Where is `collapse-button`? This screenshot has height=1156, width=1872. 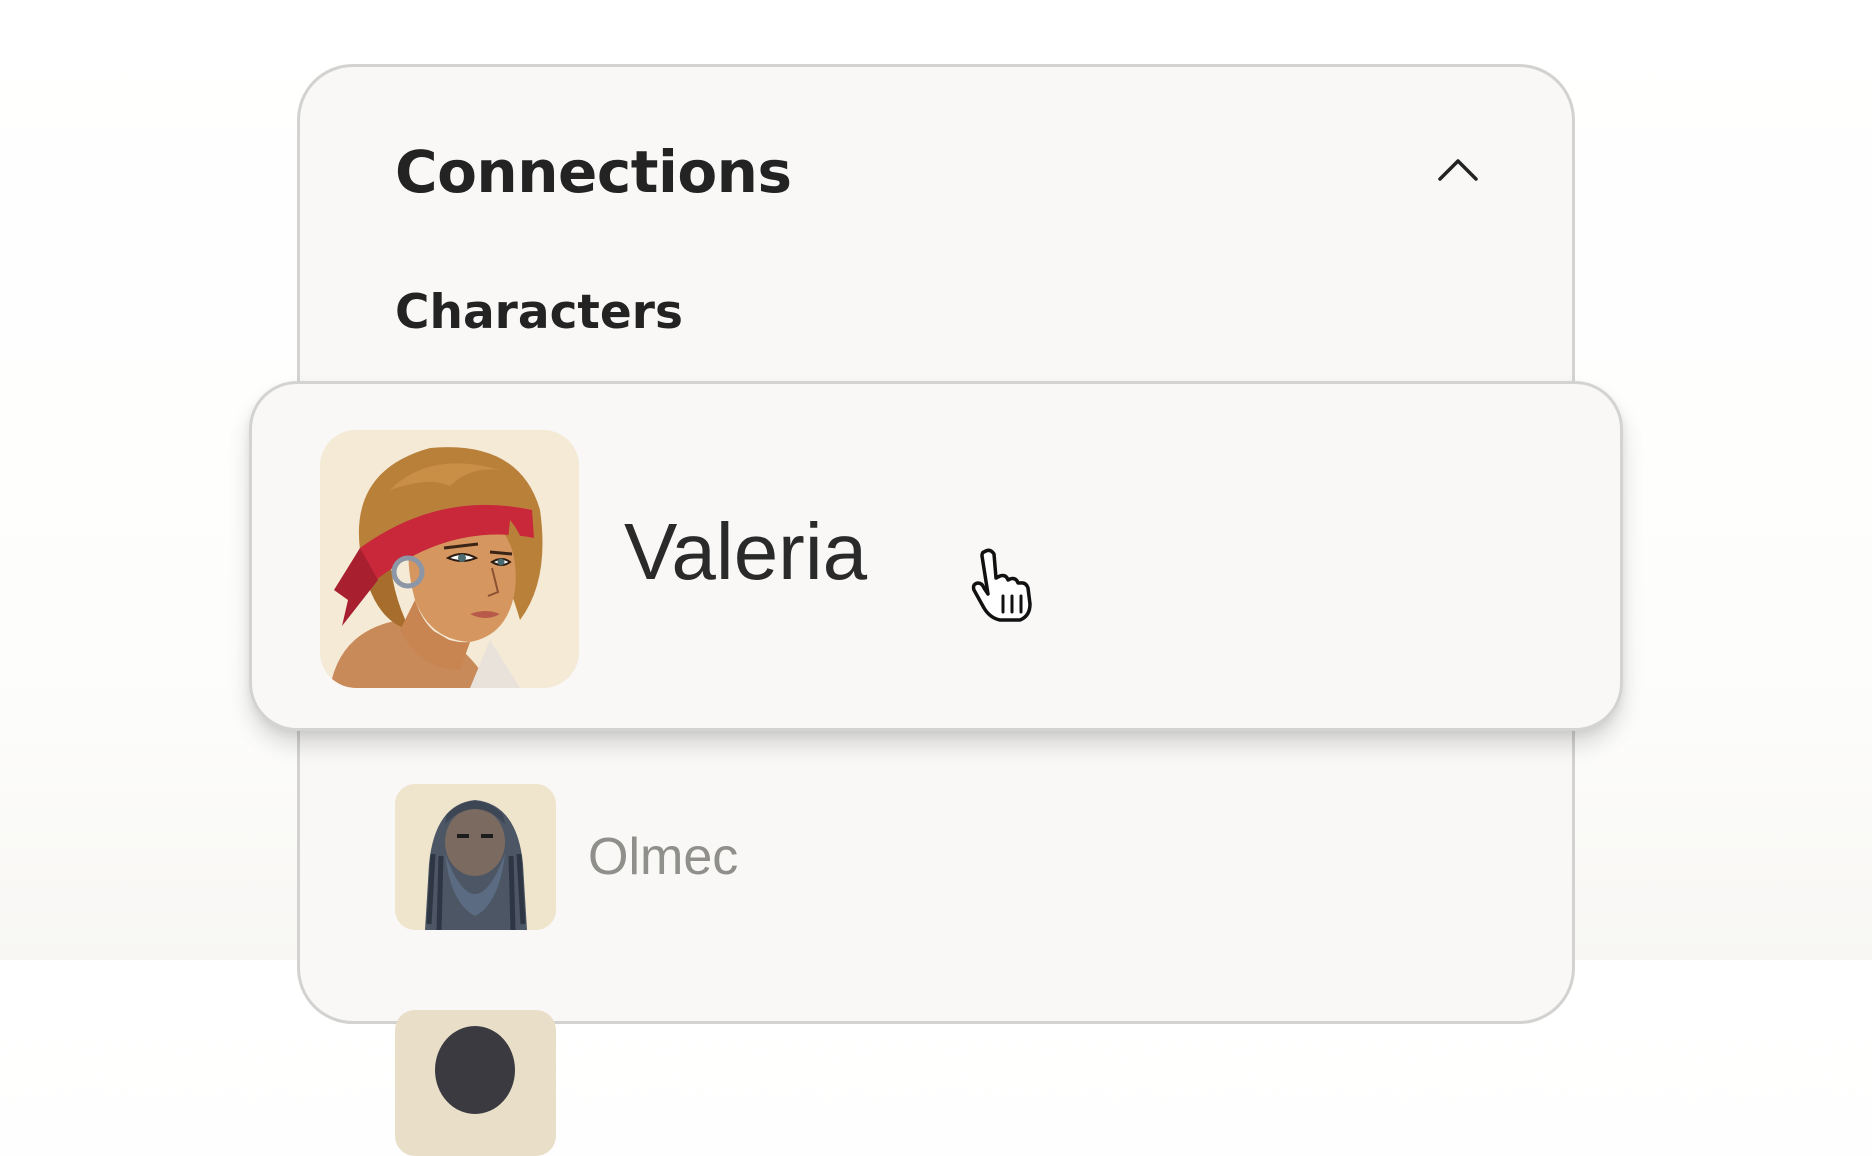 collapse-button is located at coordinates (1458, 170).